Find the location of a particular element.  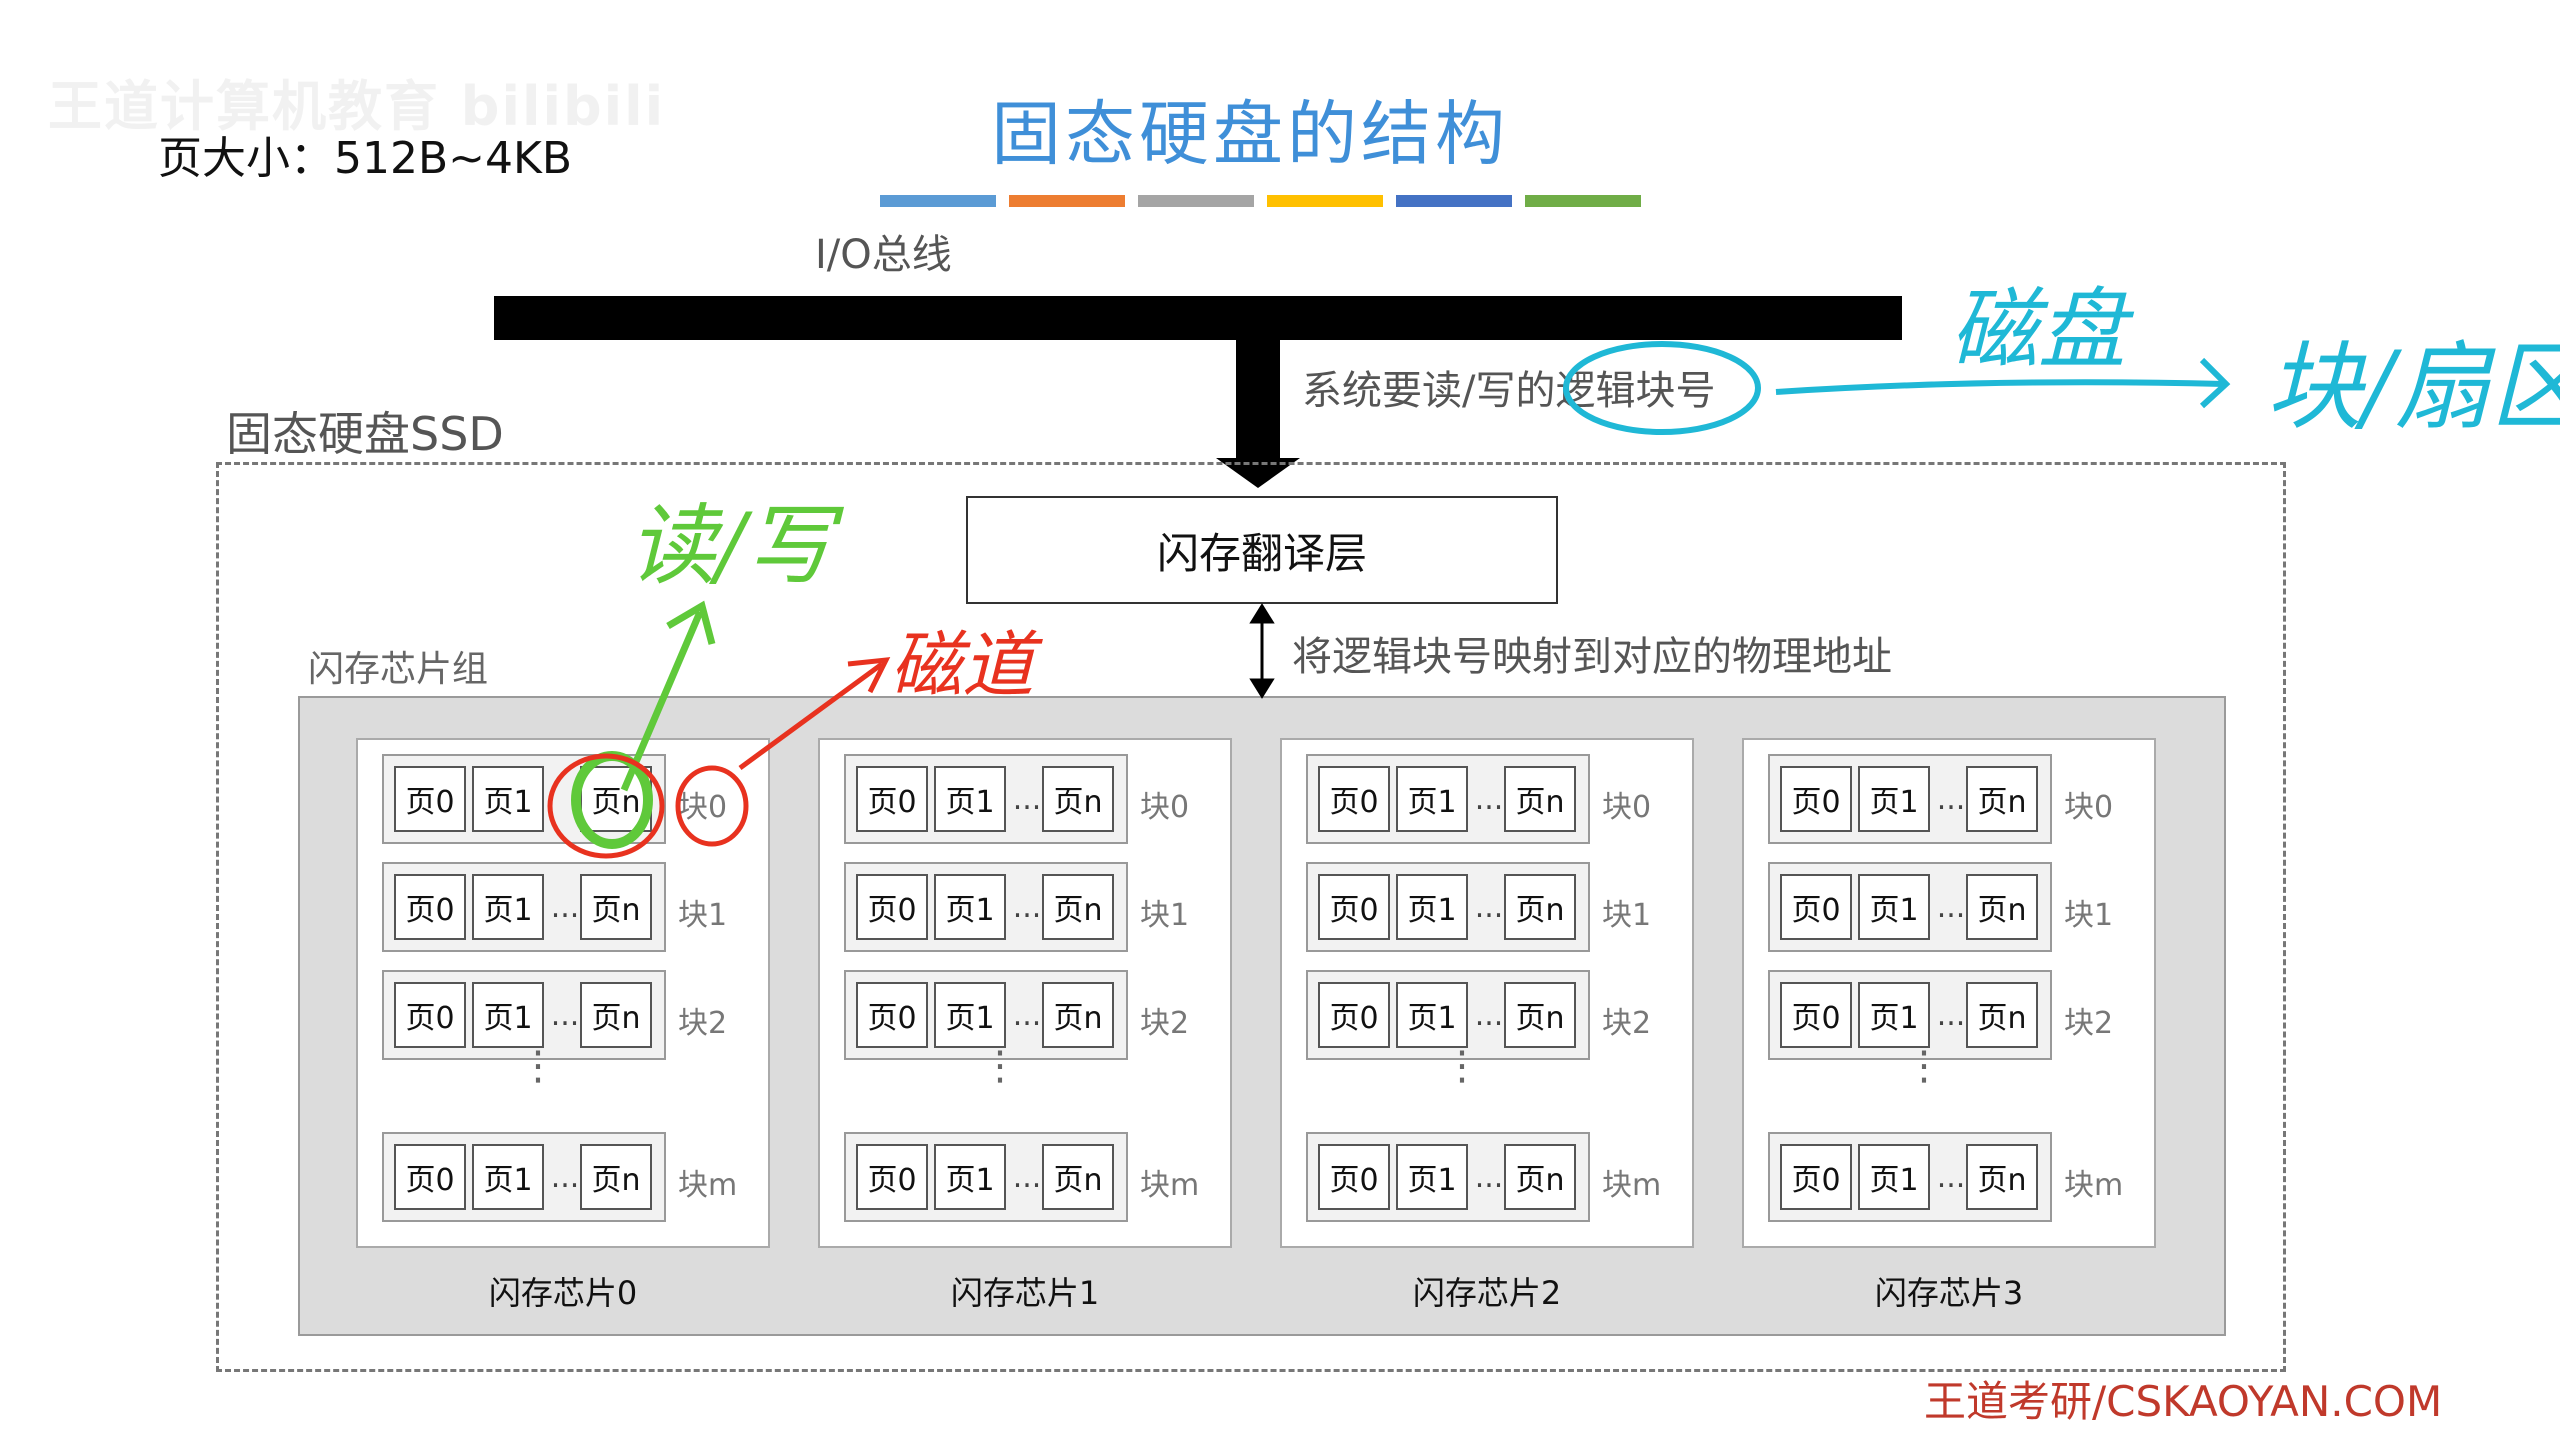

highlight-ellipse is located at coordinates (1662, 388).